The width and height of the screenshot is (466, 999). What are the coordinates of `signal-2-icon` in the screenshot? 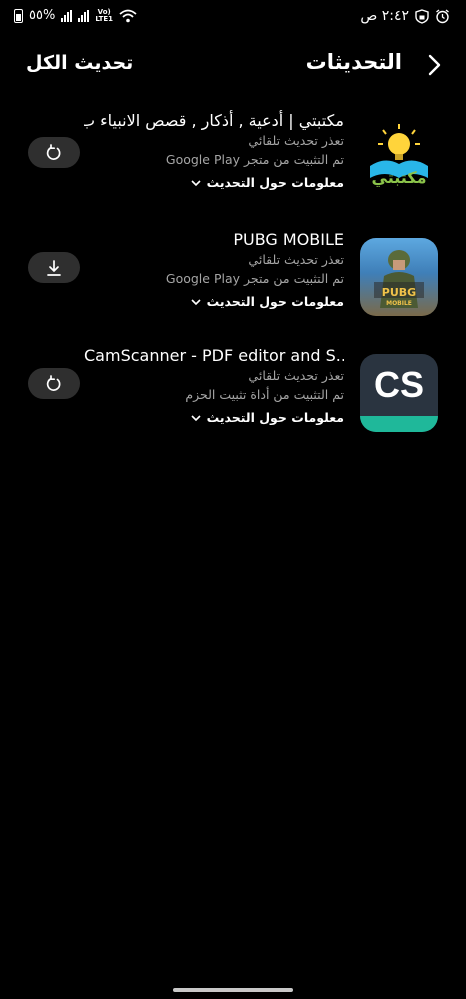 It's located at (84, 15).